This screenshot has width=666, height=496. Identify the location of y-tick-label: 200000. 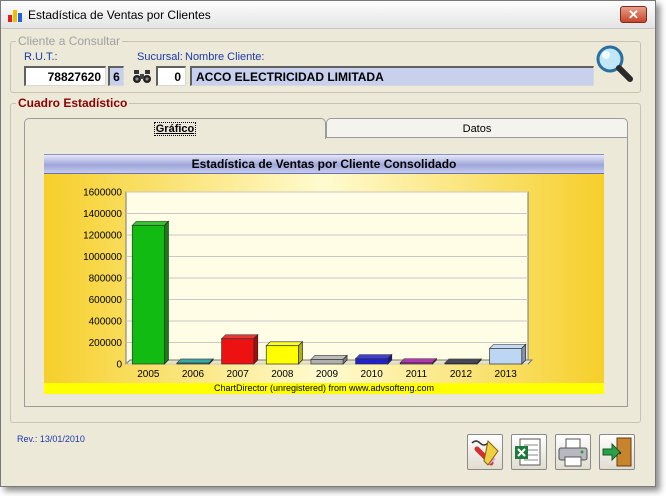
(106, 343).